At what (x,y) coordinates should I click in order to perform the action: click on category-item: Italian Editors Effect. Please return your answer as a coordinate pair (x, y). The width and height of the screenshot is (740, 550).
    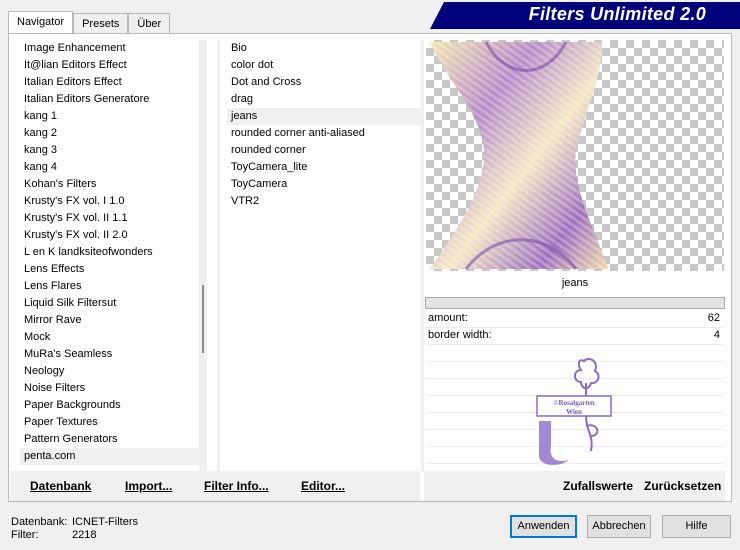
    Looking at the image, I should click on (112, 82).